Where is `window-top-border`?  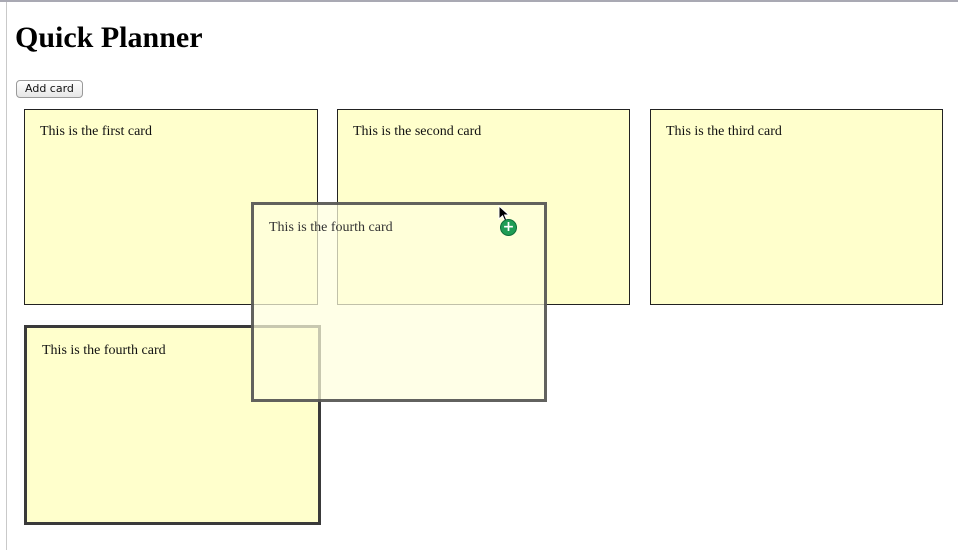
window-top-border is located at coordinates (479, 1).